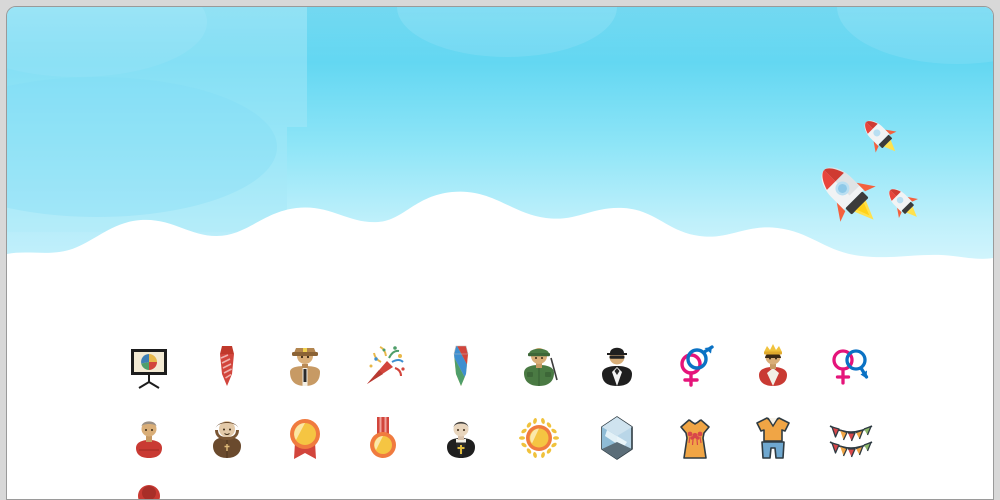 This screenshot has height=500, width=1000. I want to click on party-popper-icon, so click(386, 365).